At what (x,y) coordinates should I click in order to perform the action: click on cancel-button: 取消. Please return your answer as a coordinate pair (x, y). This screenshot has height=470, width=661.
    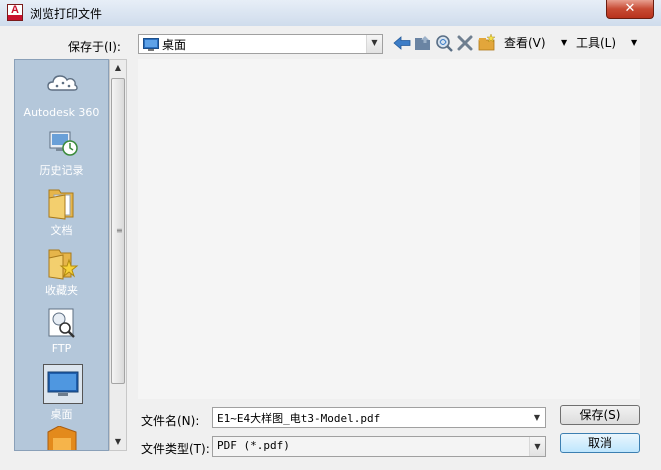
    Looking at the image, I should click on (600, 443).